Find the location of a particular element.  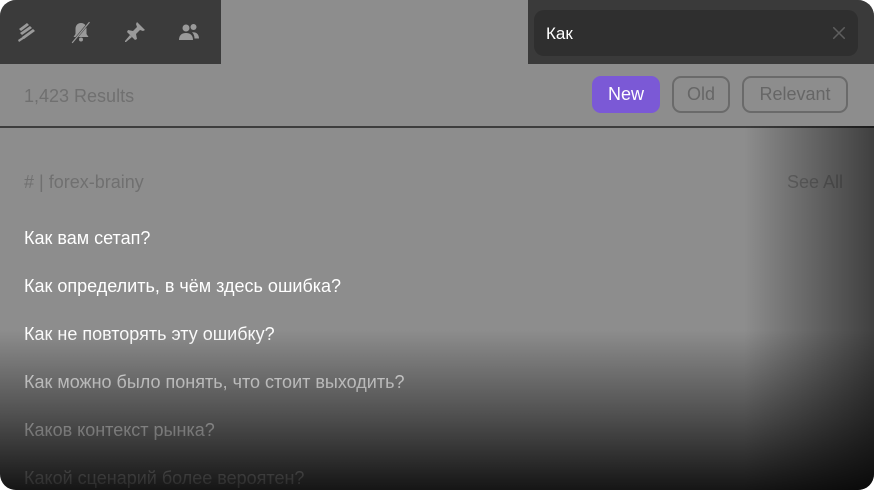

members-icon is located at coordinates (189, 32).